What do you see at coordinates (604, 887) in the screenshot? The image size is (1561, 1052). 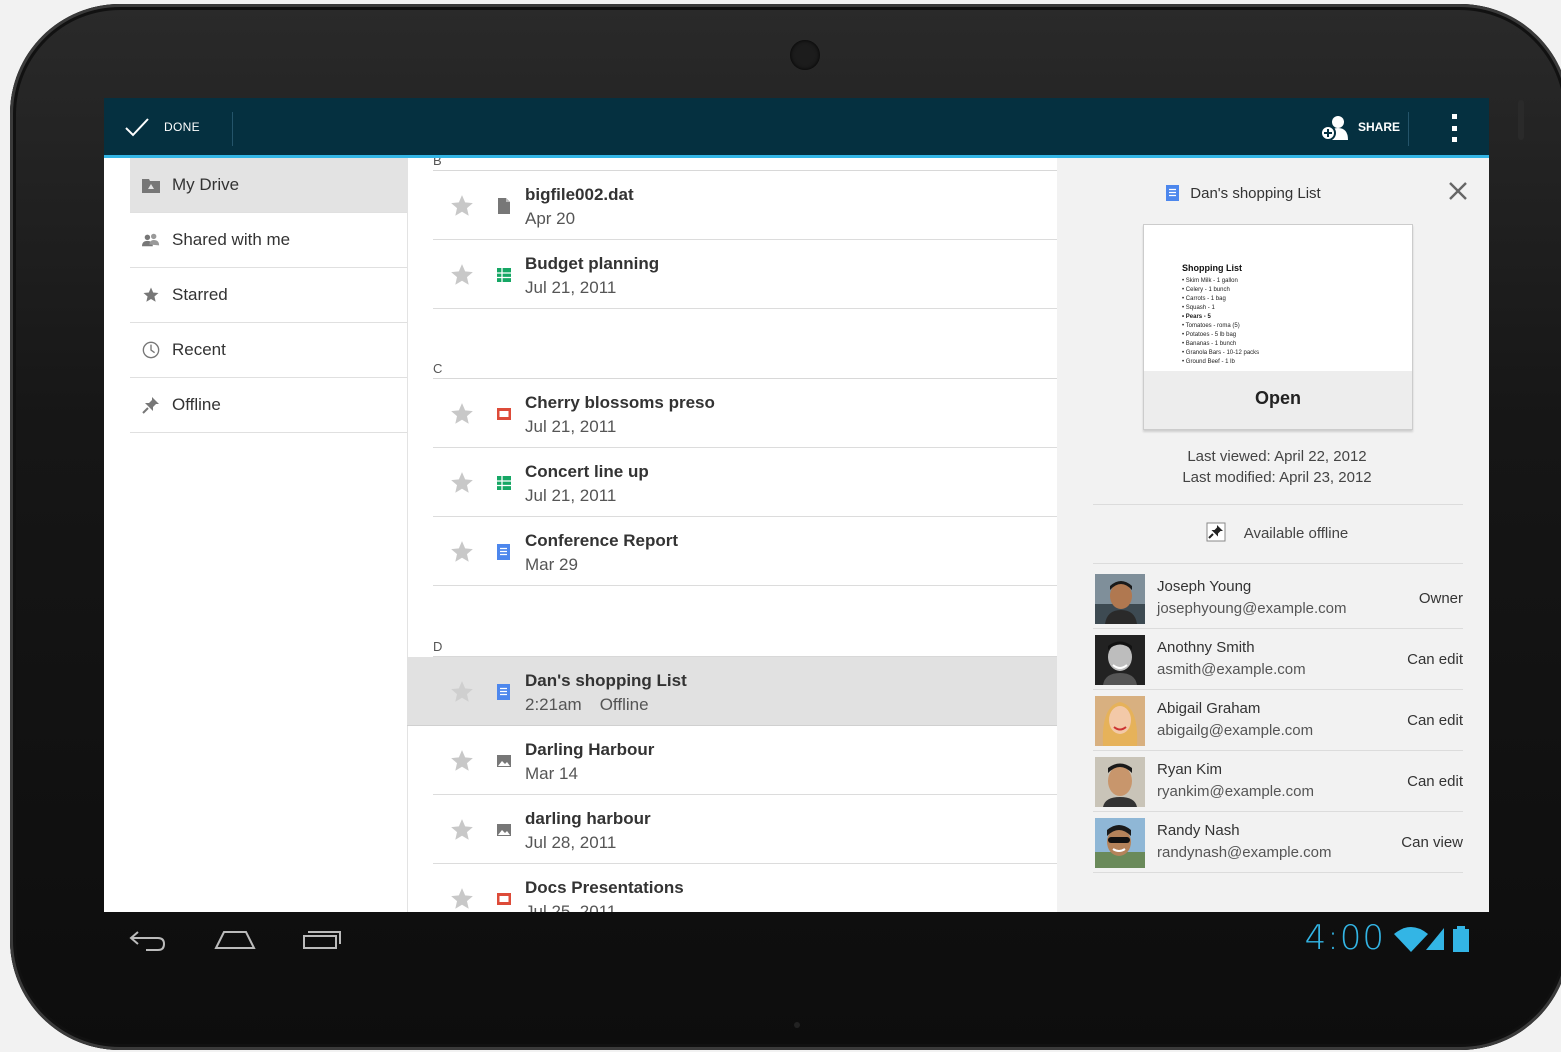 I see `file-name: Docs Presentations` at bounding box center [604, 887].